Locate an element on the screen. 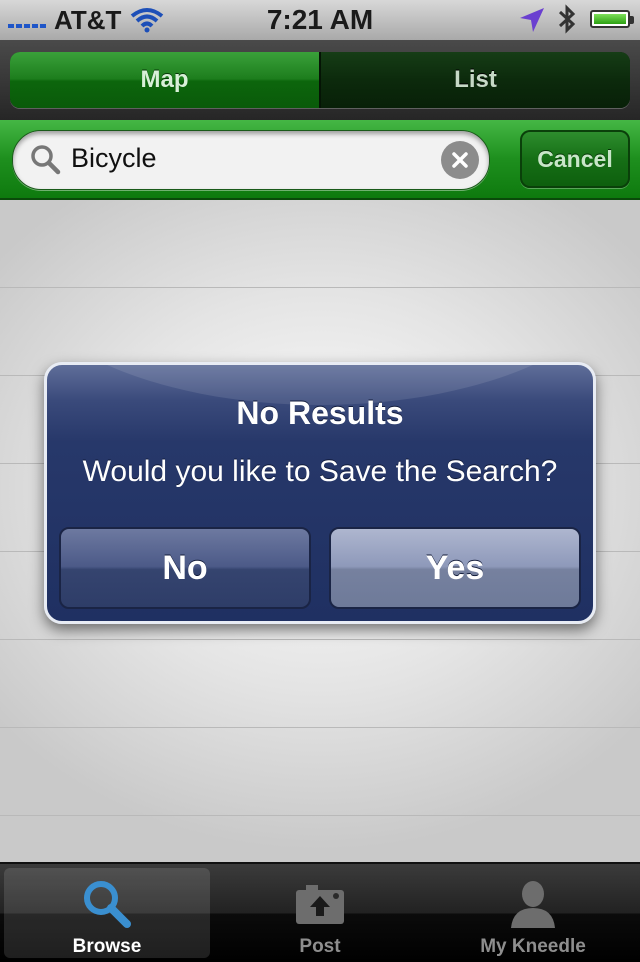 This screenshot has height=962, width=640. tab-post: Post is located at coordinates (320, 913).